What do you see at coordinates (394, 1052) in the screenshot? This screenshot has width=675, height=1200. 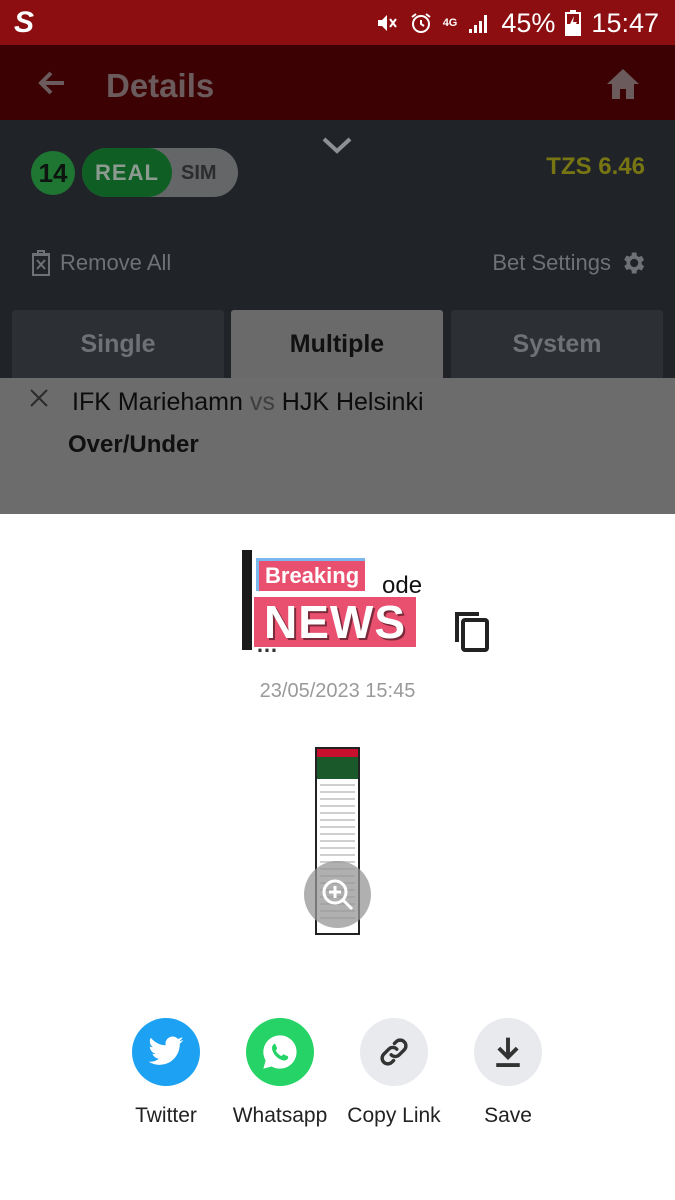 I see `link-icon` at bounding box center [394, 1052].